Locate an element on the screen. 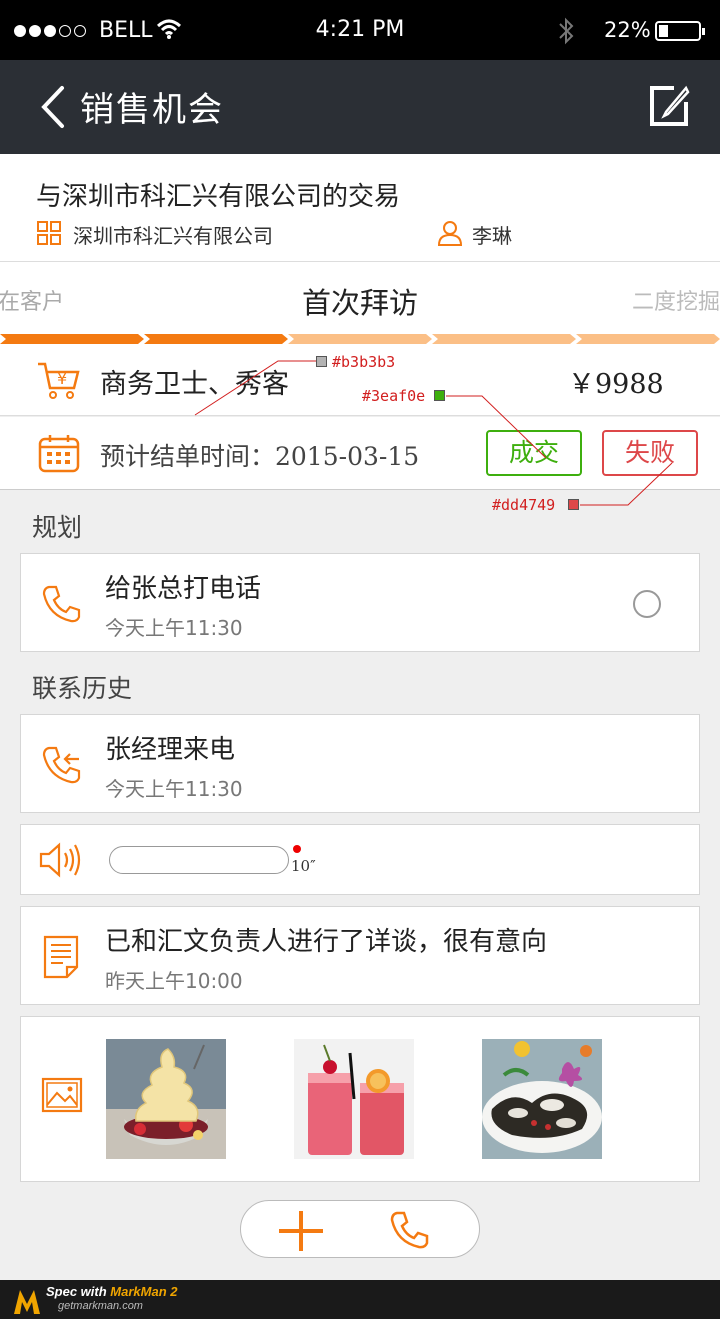  task-time: 今天上午11:30 is located at coordinates (174, 628).